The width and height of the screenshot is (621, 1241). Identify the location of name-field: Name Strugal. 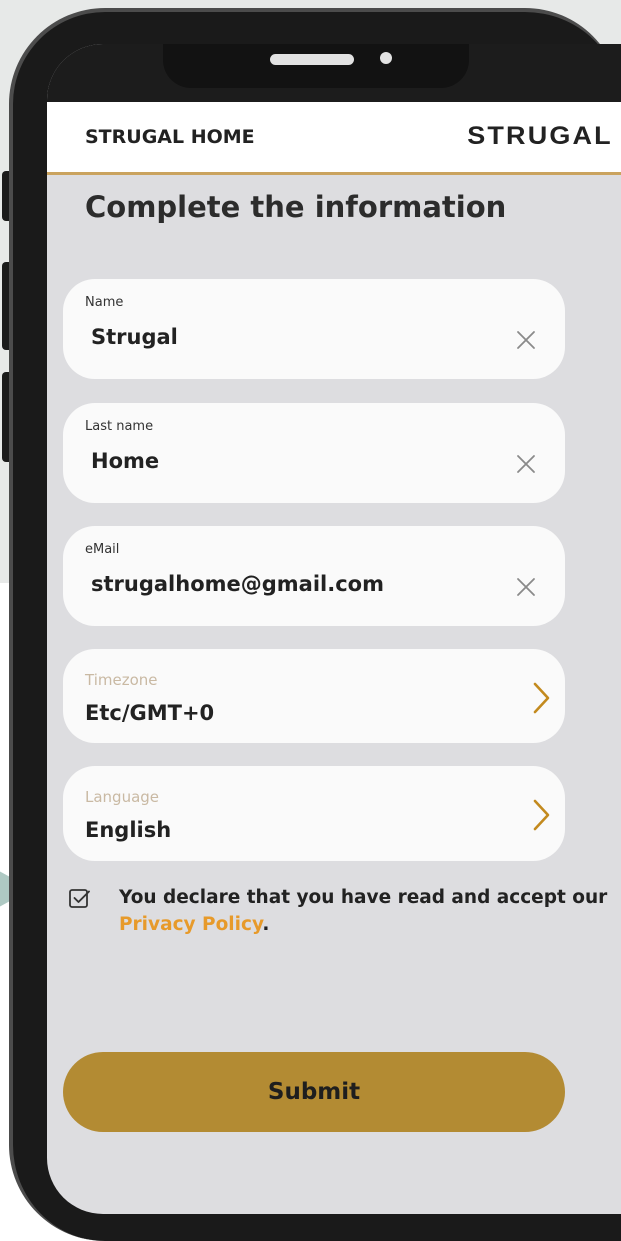
(314, 329).